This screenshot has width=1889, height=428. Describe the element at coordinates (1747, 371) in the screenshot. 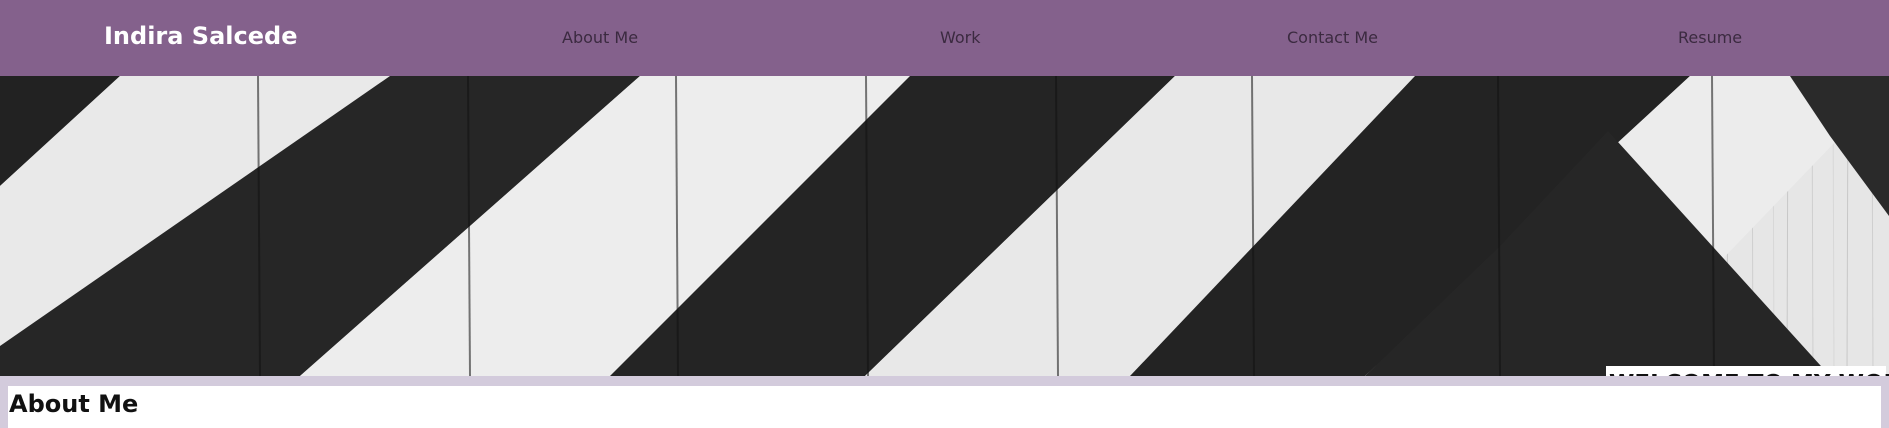

I see `welcome-banner-text: WELCOME TO MY WORLD` at that location.